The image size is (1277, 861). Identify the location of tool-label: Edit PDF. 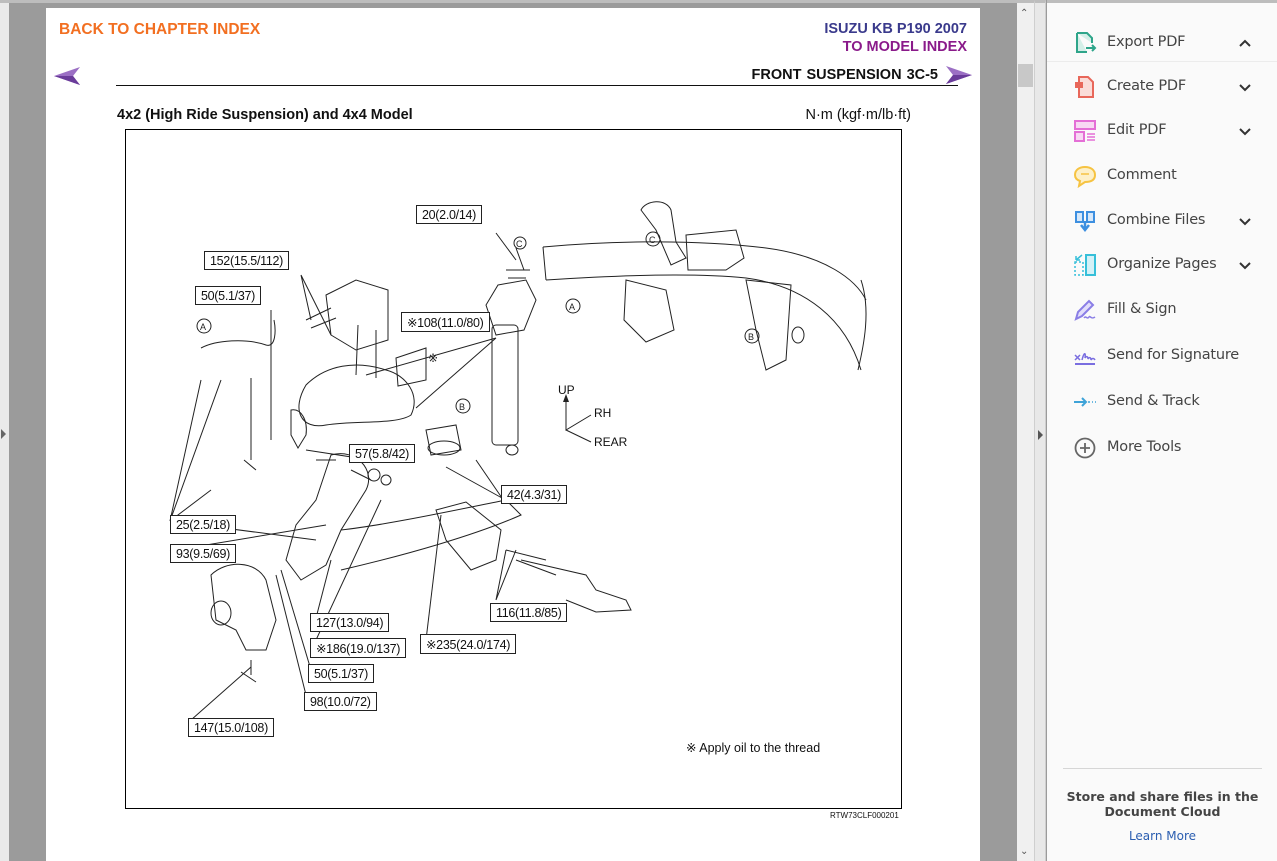
(1137, 130).